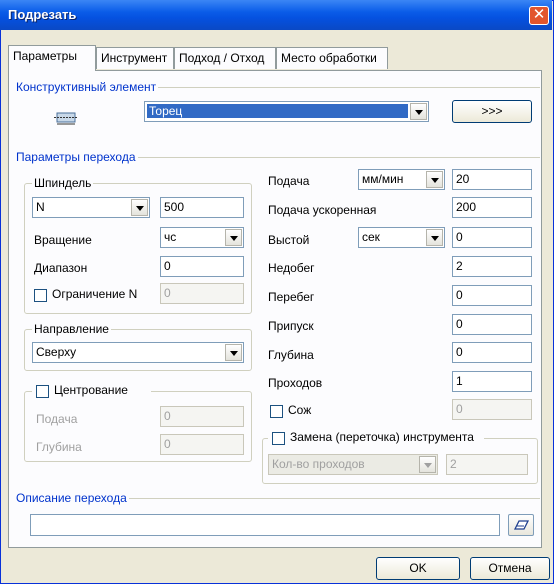 The image size is (554, 584). Describe the element at coordinates (40, 295) in the screenshot. I see `limit-checkbox` at that location.